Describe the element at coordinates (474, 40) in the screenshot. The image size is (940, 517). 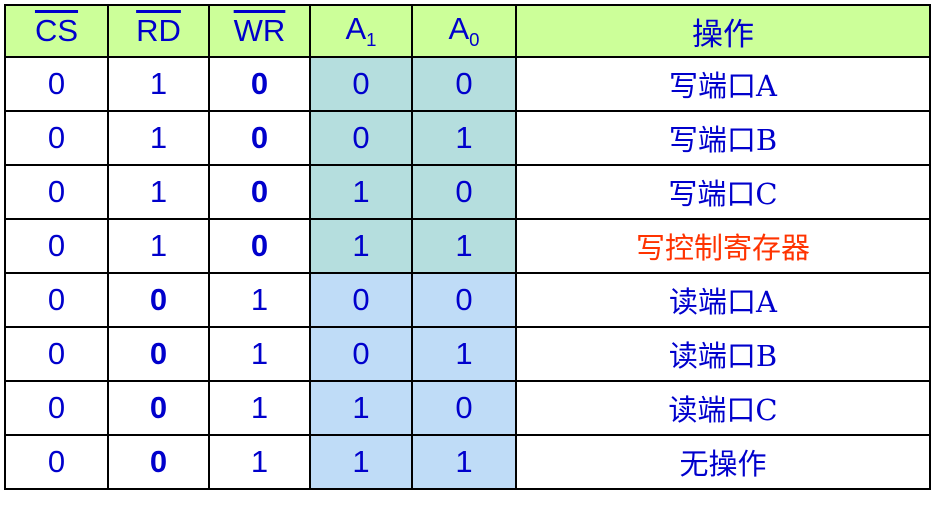
I see `a0-subscript: 0` at that location.